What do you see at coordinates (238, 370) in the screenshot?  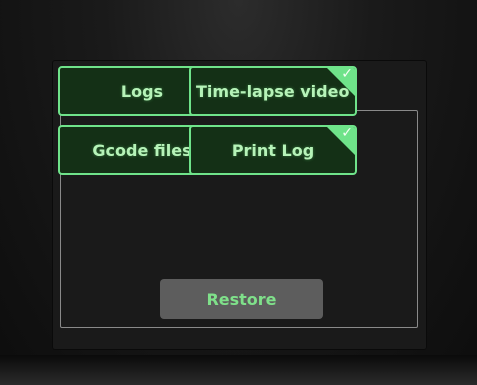 I see `device-bezel-bottom` at bounding box center [238, 370].